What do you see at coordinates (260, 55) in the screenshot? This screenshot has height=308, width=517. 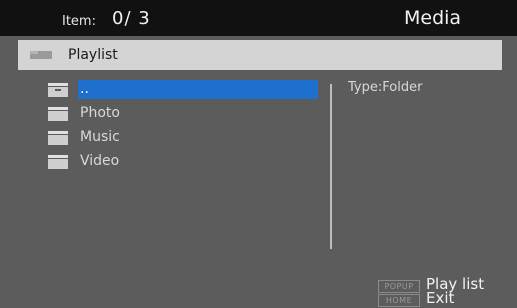 I see `current-path-bar: Playlist` at bounding box center [260, 55].